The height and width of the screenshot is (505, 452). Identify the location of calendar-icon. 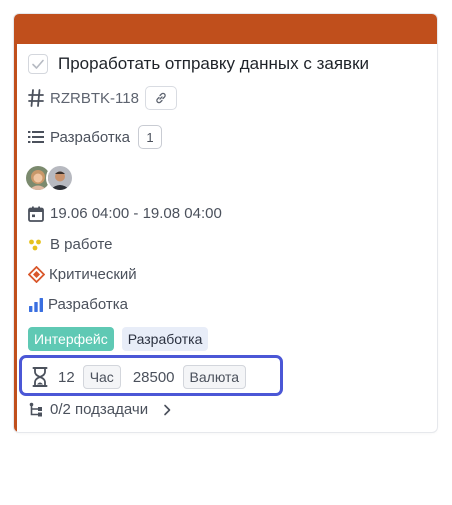
(36, 214).